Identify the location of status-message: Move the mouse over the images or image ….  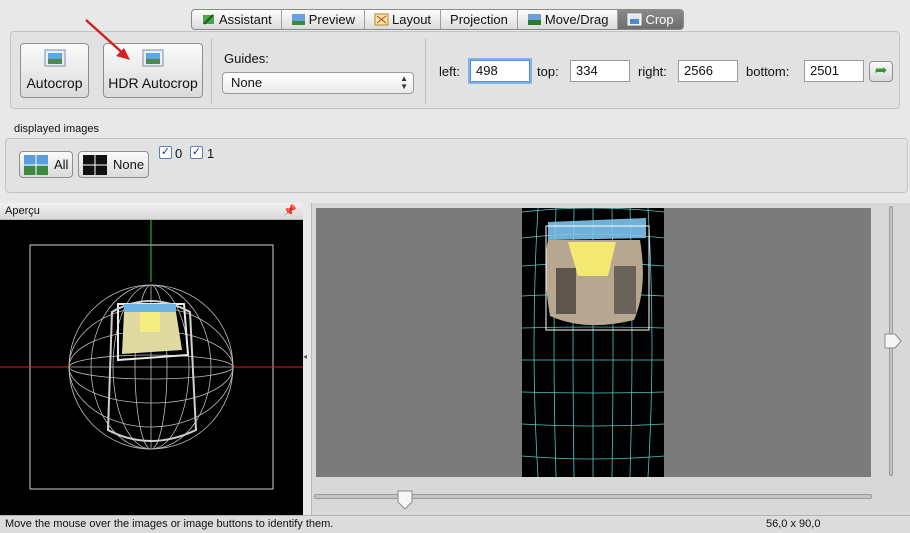
(169, 524).